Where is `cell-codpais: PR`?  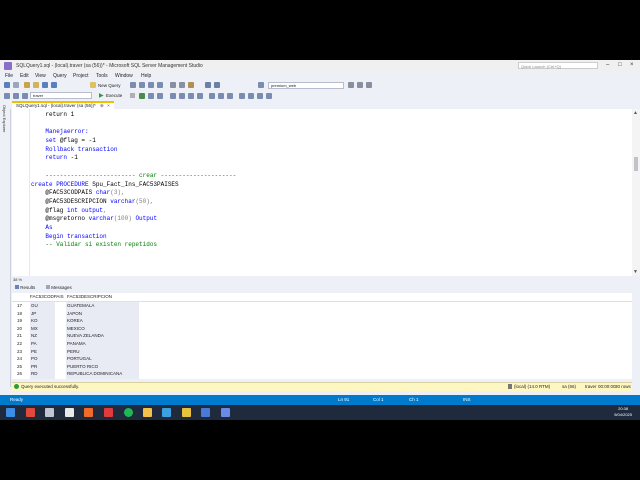
cell-codpais: PR is located at coordinates (42, 366).